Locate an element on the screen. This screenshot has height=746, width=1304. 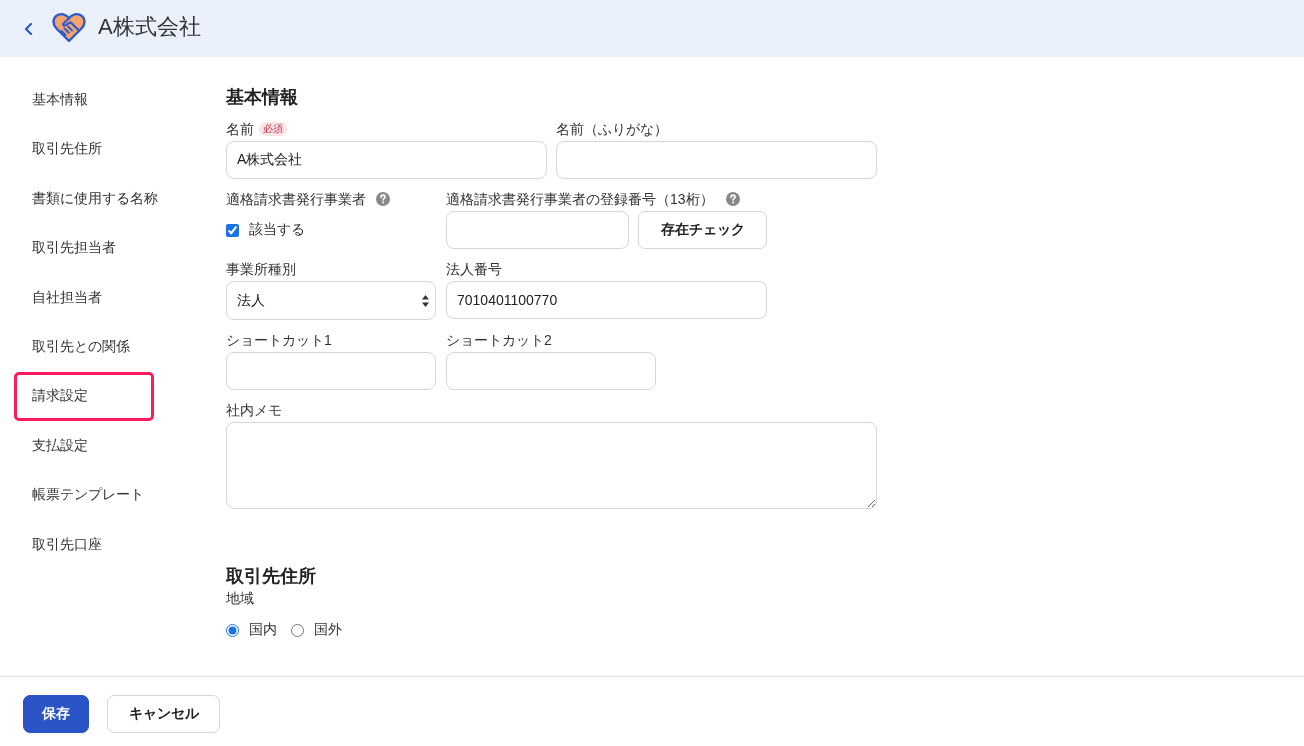
radio-label: 国外 is located at coordinates (328, 630).